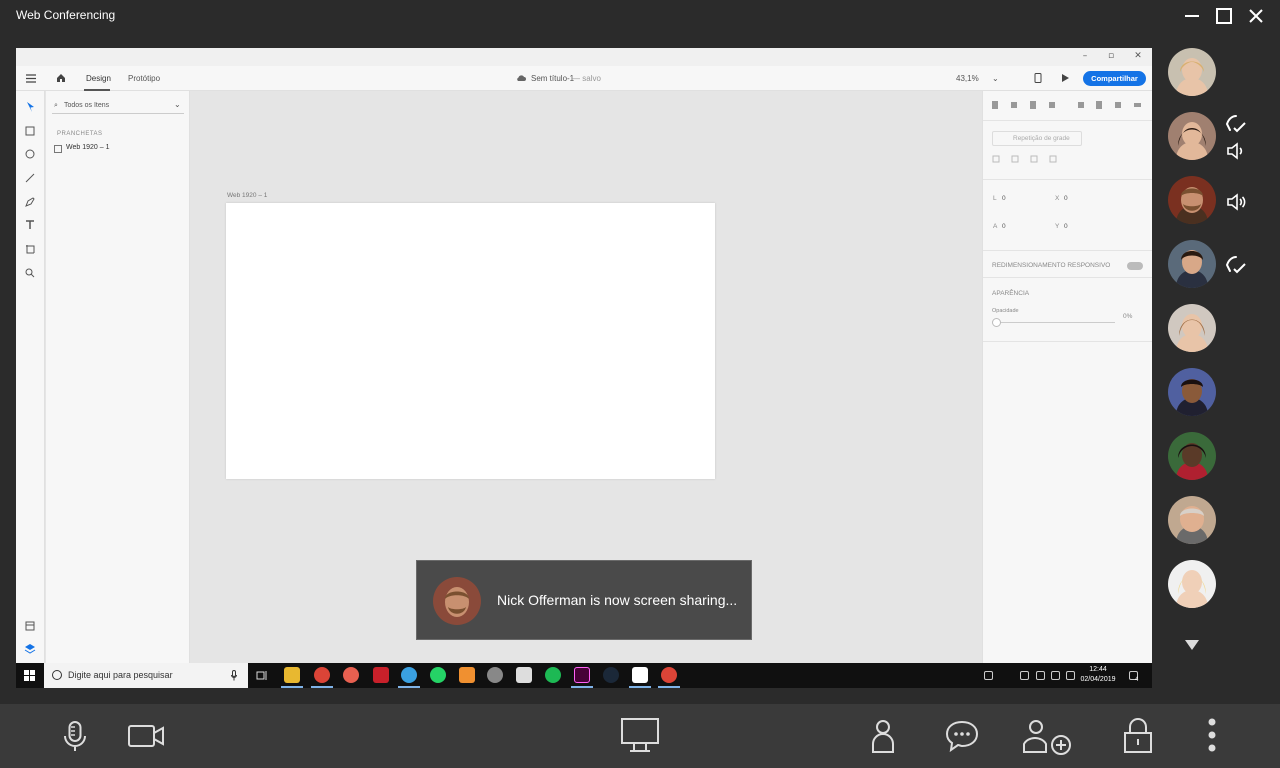  I want to click on chat-icon, so click(962, 736).